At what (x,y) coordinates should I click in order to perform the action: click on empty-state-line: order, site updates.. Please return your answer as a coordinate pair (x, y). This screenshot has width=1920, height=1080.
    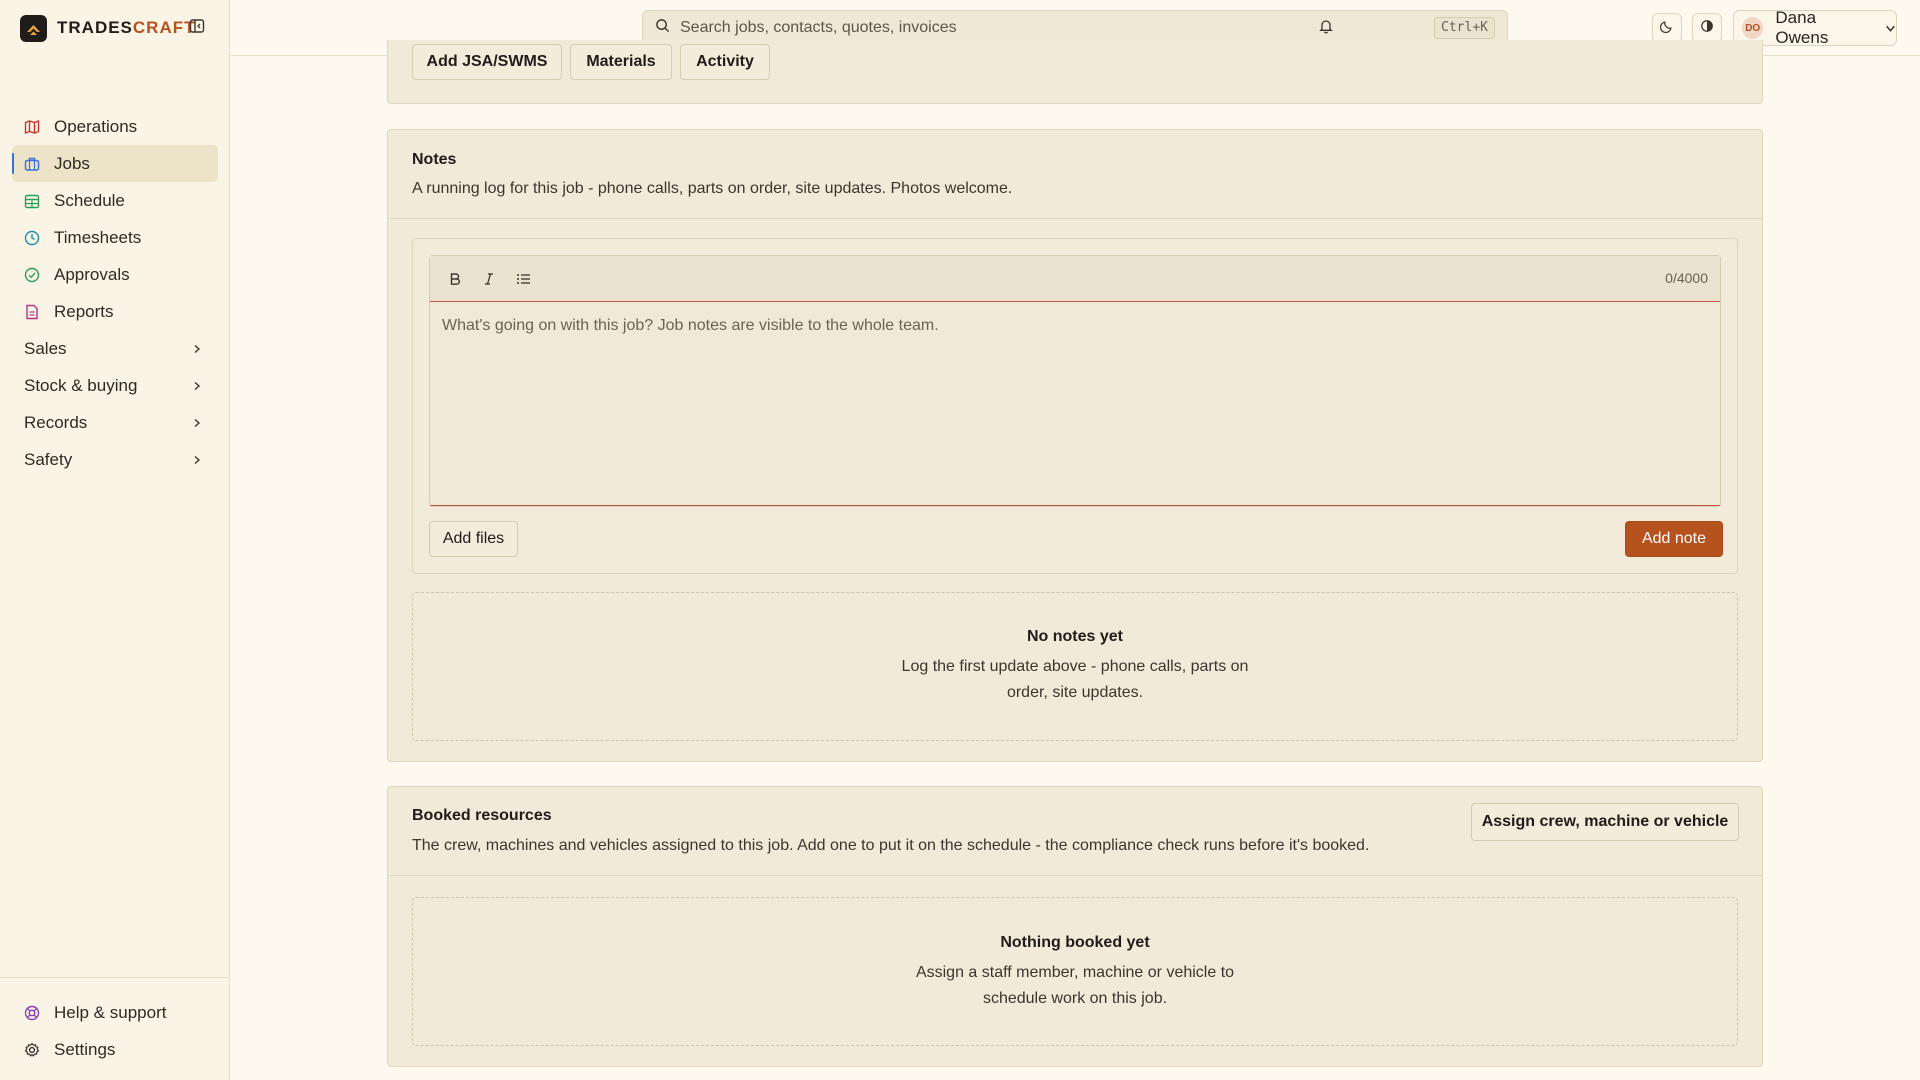
    Looking at the image, I should click on (1075, 692).